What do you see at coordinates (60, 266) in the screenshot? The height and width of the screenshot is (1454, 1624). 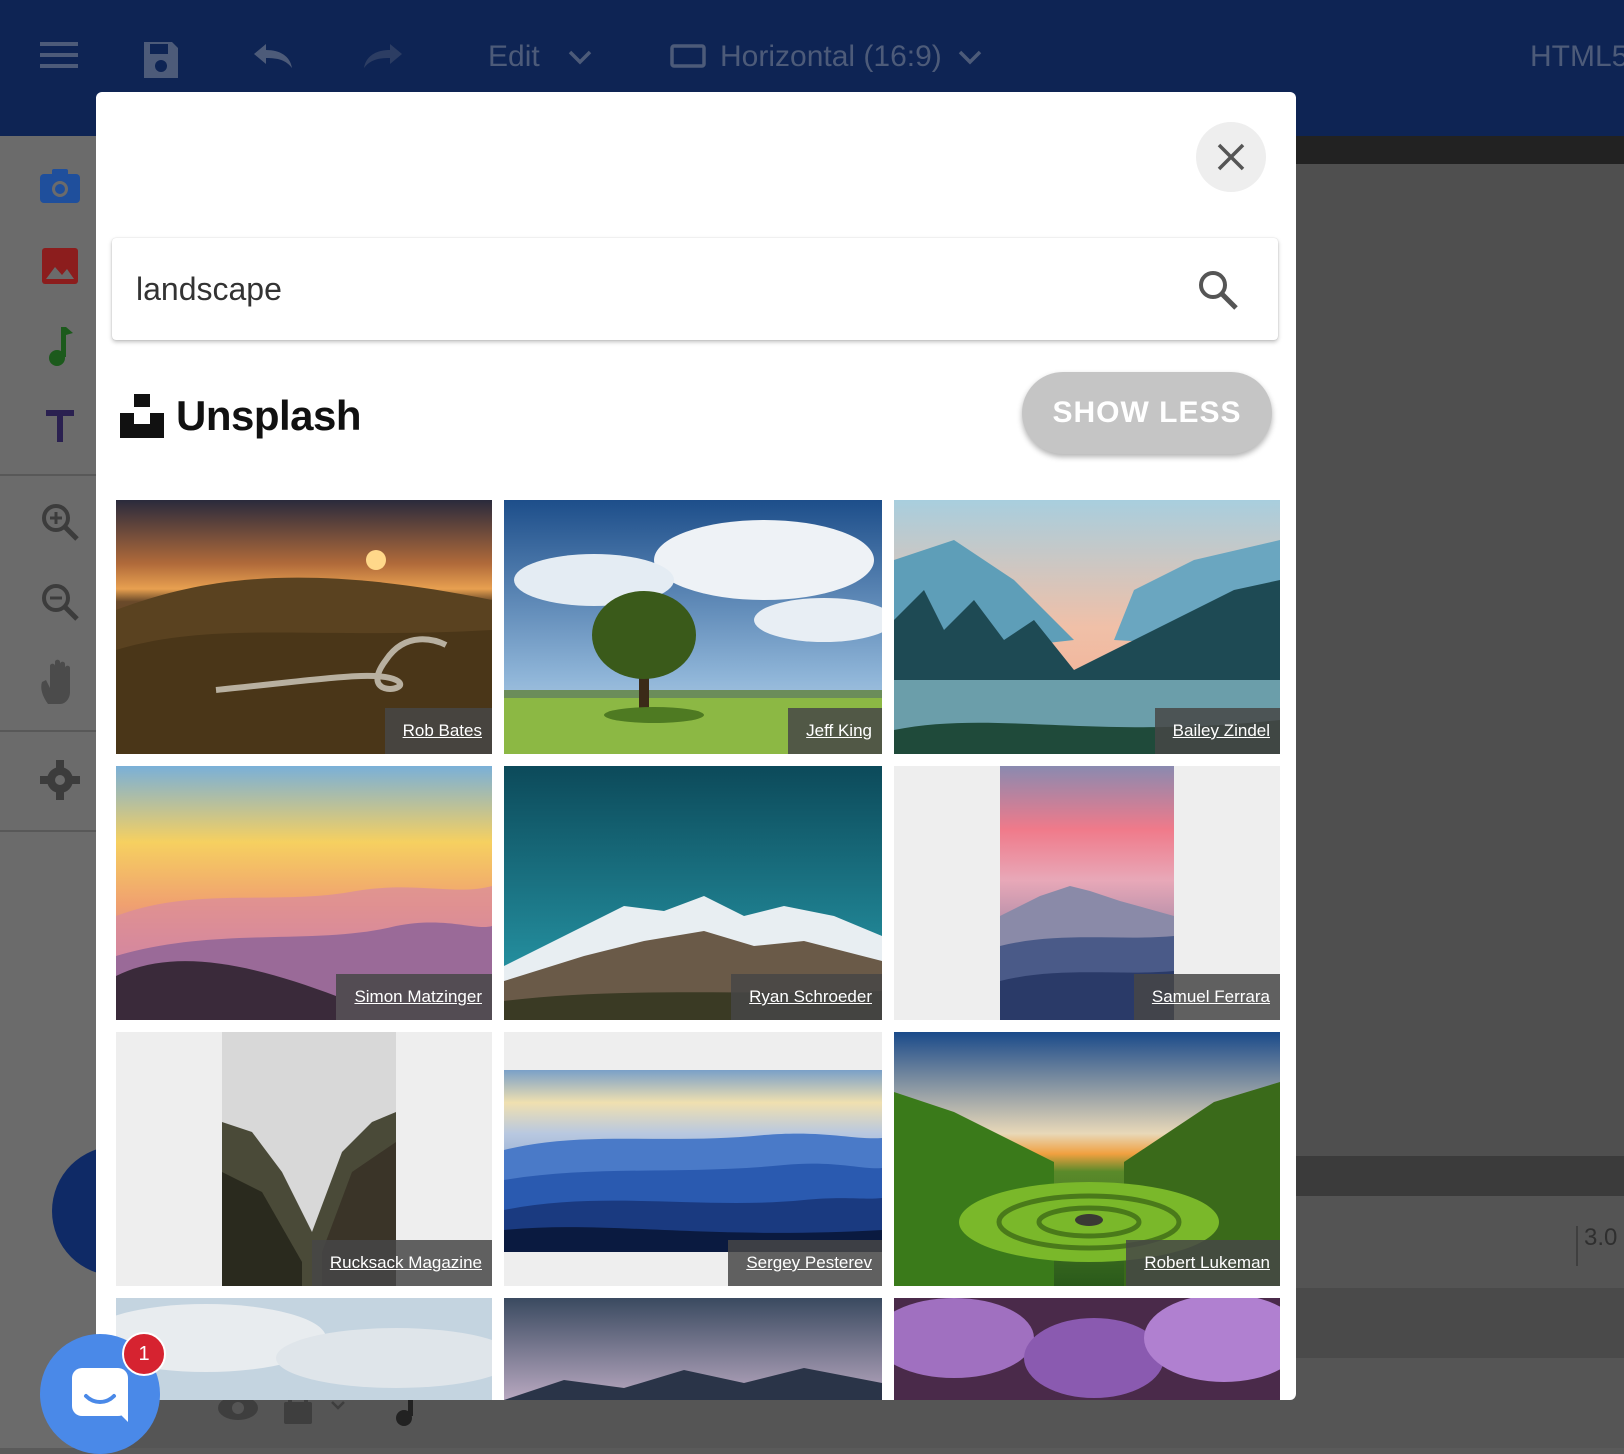 I see `image-icon` at bounding box center [60, 266].